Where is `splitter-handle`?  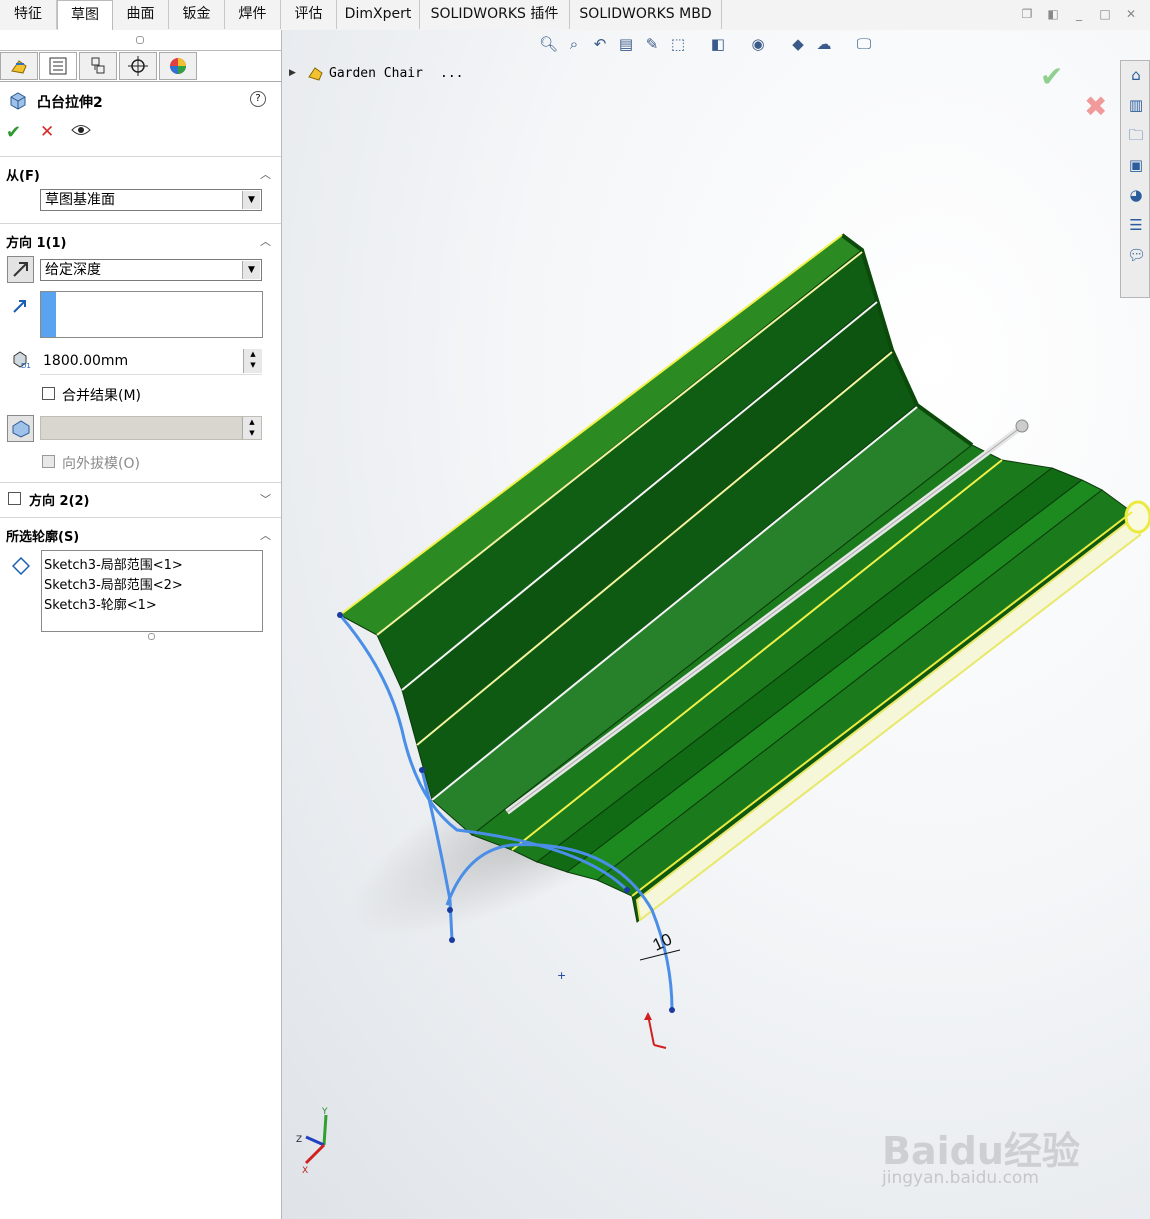 splitter-handle is located at coordinates (140, 40).